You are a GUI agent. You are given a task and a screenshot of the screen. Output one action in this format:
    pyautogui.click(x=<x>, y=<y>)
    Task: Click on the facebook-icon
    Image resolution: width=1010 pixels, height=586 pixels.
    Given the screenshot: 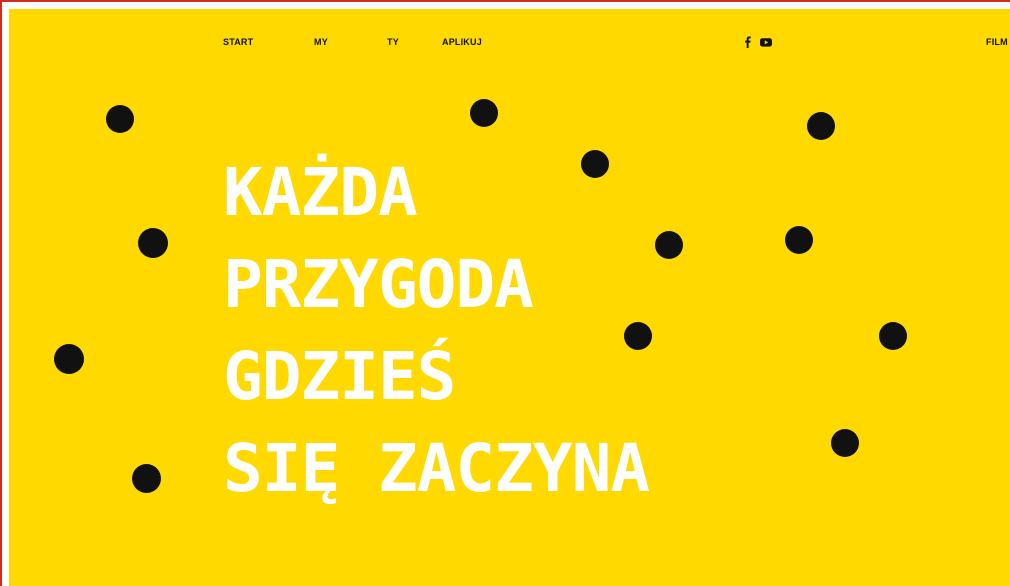 What is the action you would take?
    pyautogui.click(x=748, y=42)
    